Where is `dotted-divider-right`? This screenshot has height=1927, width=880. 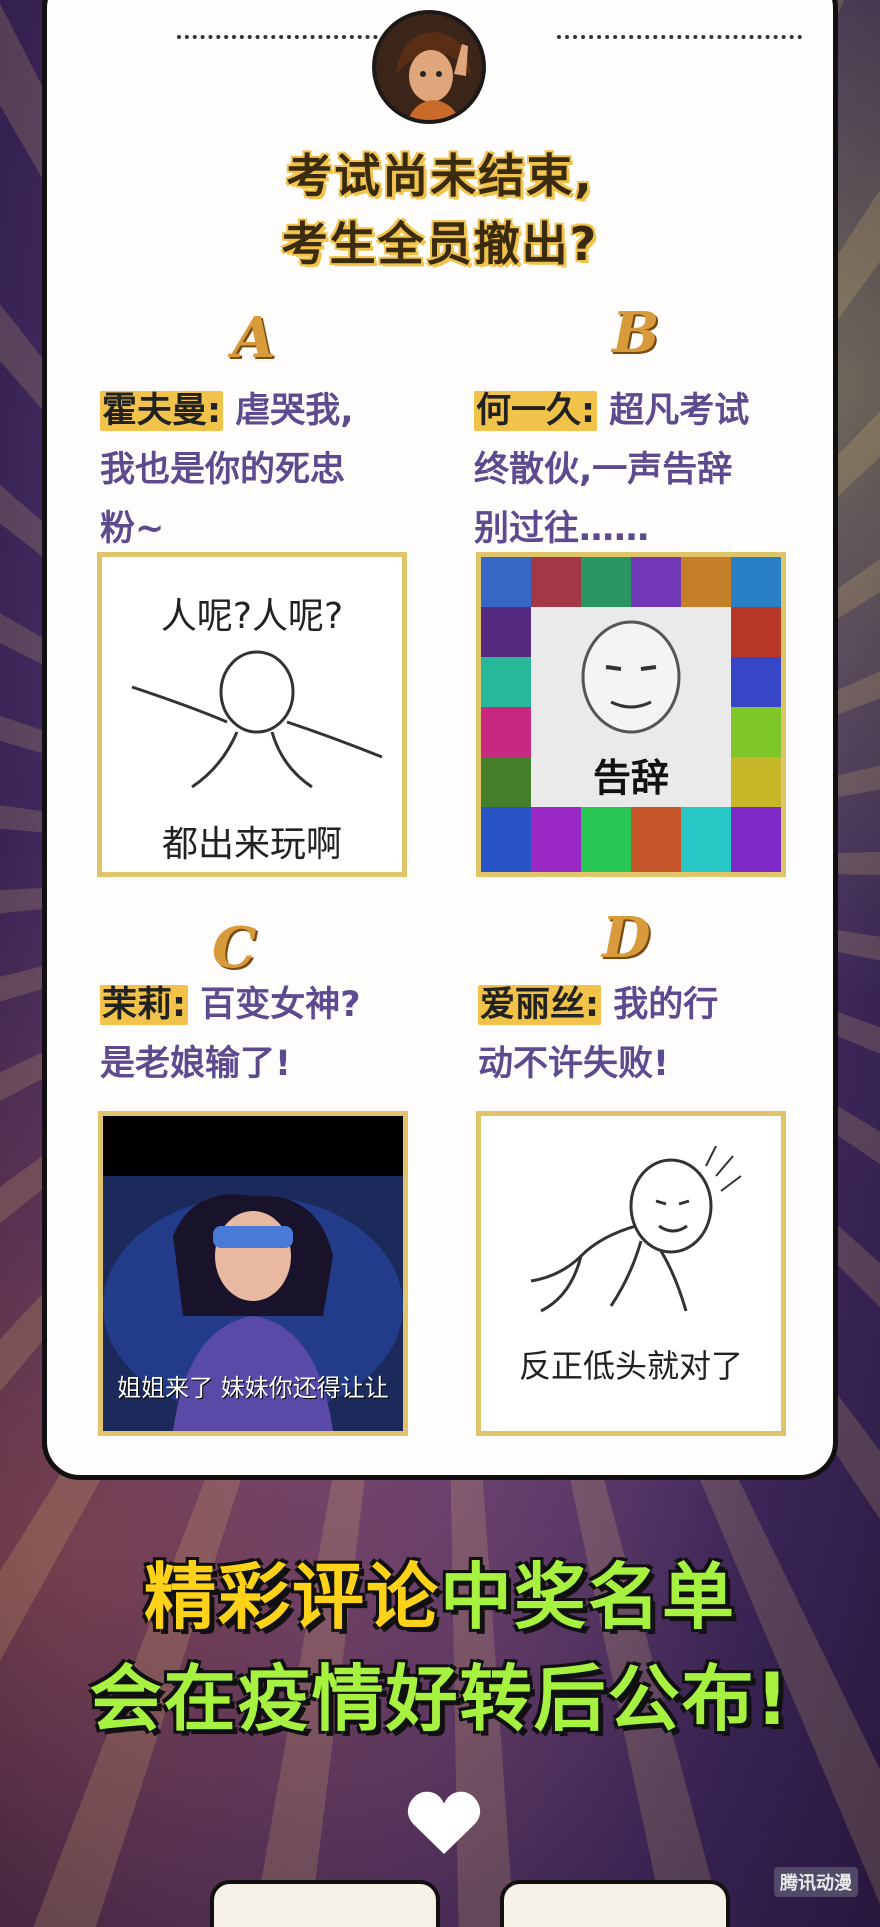 dotted-divider-right is located at coordinates (679, 37).